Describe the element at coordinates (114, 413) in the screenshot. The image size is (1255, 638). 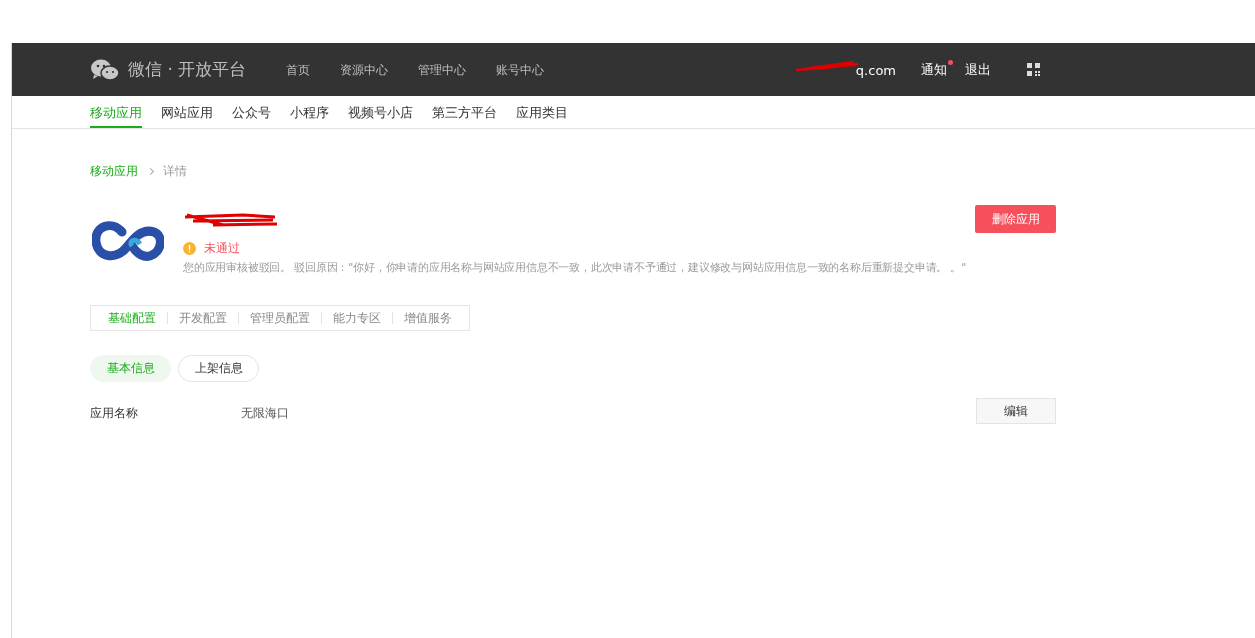
I see `field-label: 应用名称` at that location.